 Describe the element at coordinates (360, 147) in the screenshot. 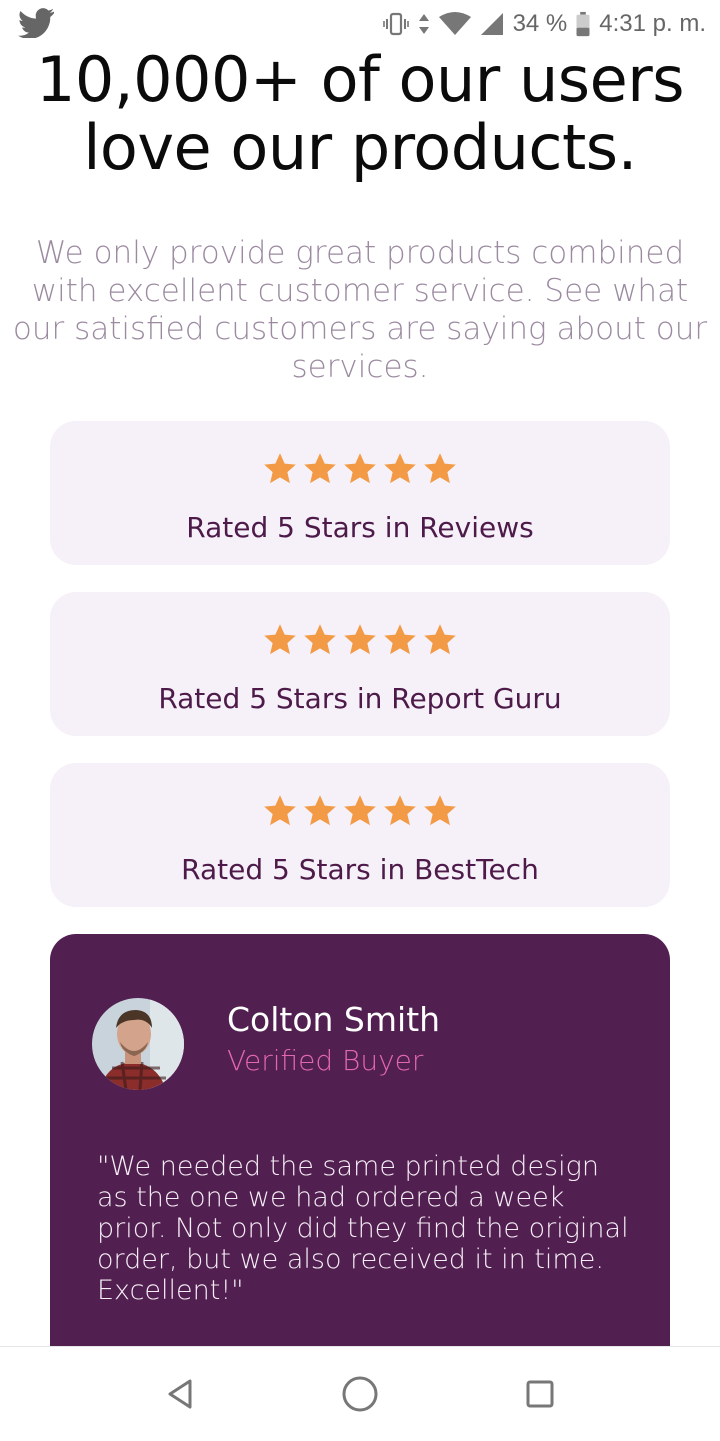

I see `title-line-2: love our products.` at that location.